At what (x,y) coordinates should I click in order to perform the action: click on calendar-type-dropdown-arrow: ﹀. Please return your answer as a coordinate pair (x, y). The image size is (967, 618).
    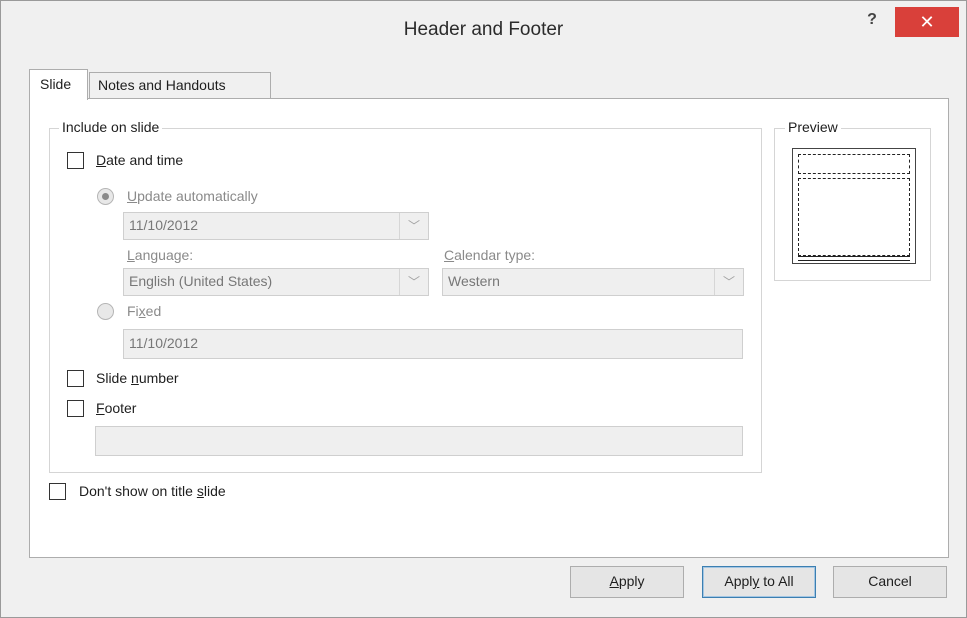
    Looking at the image, I should click on (728, 282).